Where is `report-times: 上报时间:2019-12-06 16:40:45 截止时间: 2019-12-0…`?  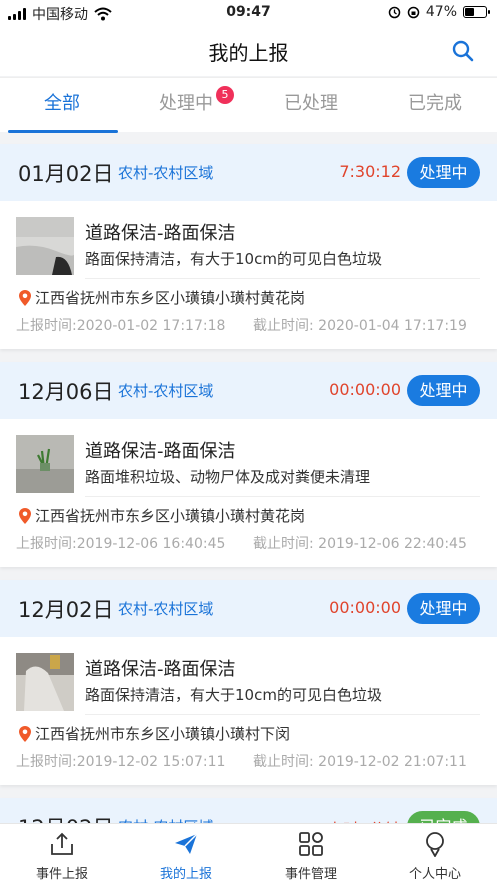 report-times: 上报时间:2019-12-06 16:40:45 截止时间: 2019-12-0… is located at coordinates (241, 543).